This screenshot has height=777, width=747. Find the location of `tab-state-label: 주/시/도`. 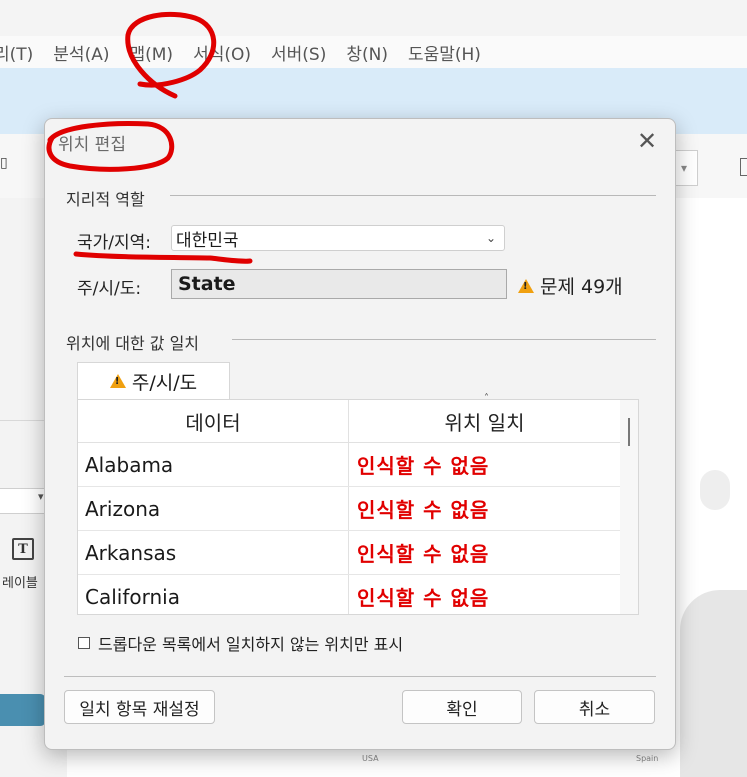

tab-state-label: 주/시/도 is located at coordinates (164, 382).